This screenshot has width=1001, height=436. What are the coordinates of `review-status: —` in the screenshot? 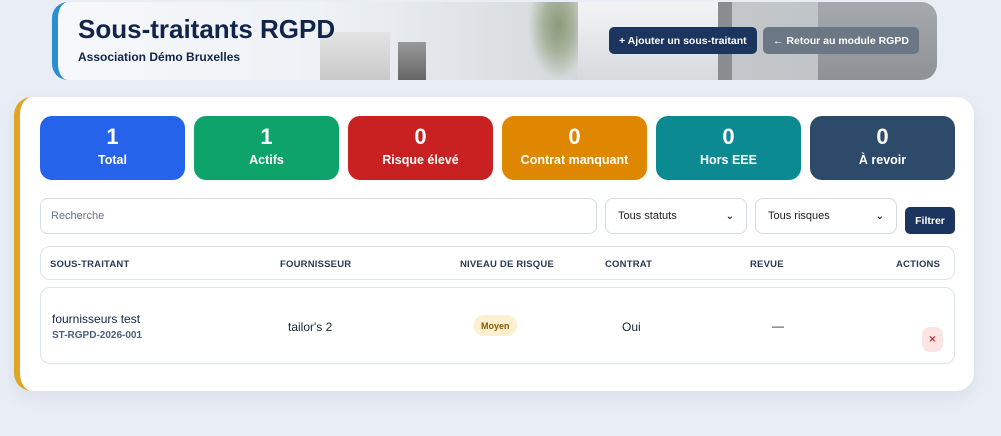 It's located at (778, 326).